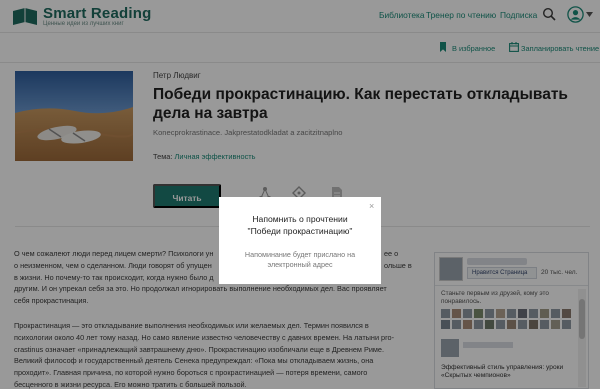  Describe the element at coordinates (371, 206) in the screenshot. I see `close-icon: ×` at that location.